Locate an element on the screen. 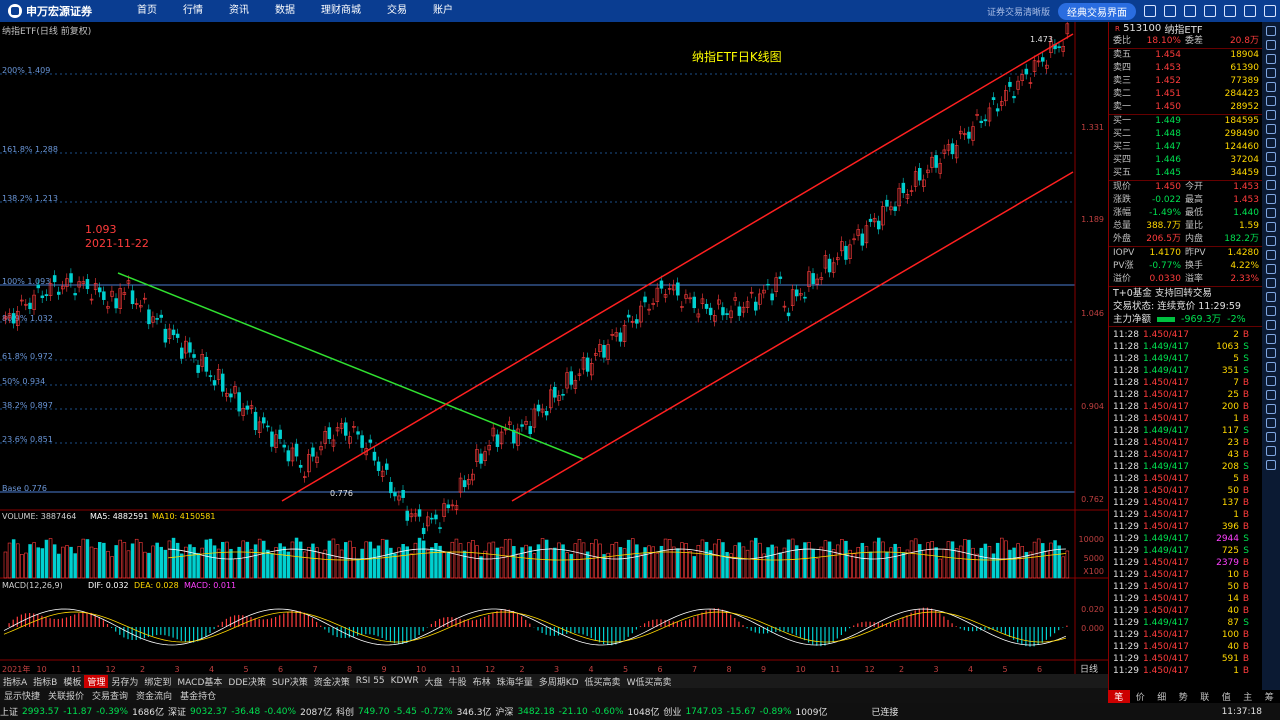  index-field: 上证 is located at coordinates (9, 711).